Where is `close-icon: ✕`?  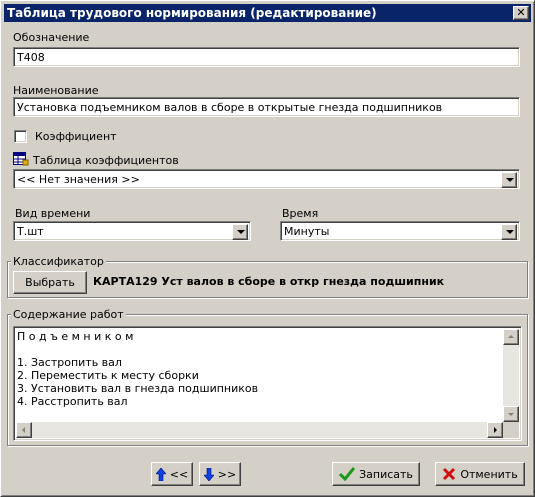 close-icon: ✕ is located at coordinates (521, 12).